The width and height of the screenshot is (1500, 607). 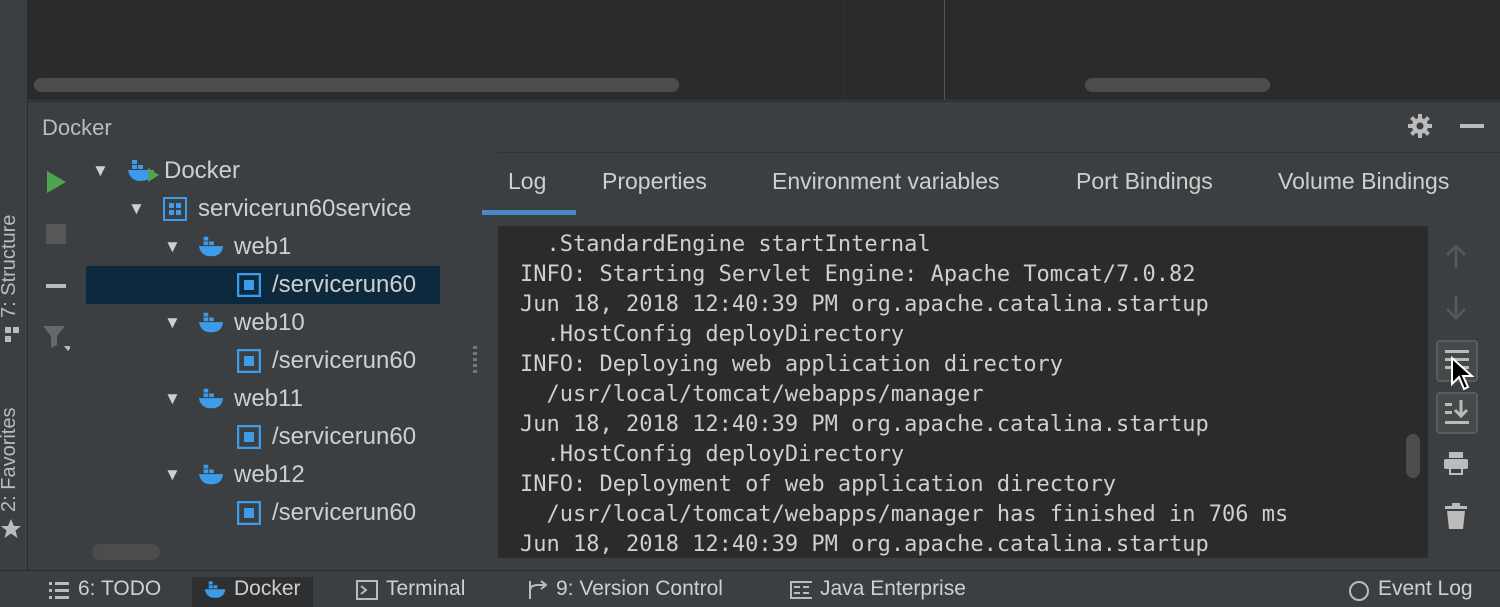 I want to click on print-icon, so click(x=1456, y=464).